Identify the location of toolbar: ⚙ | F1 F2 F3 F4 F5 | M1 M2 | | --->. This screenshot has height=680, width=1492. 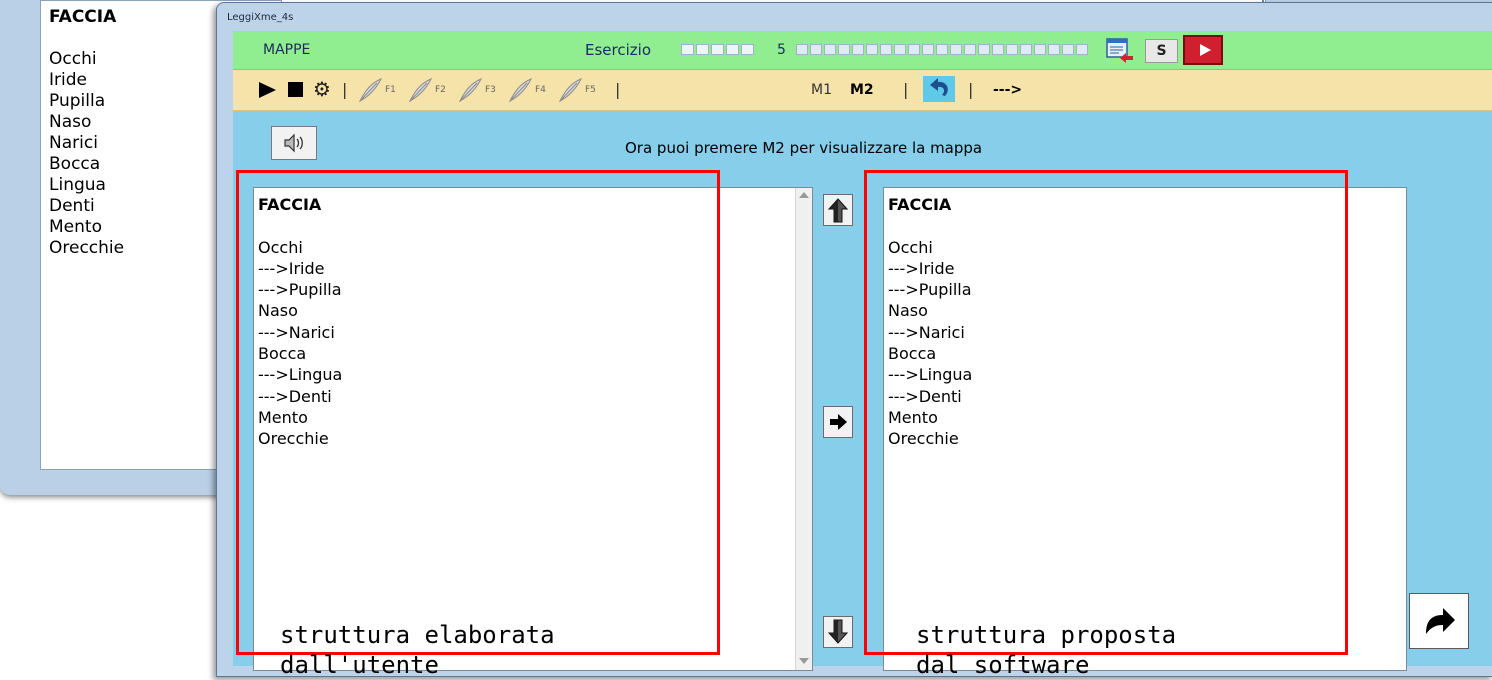
(862, 90).